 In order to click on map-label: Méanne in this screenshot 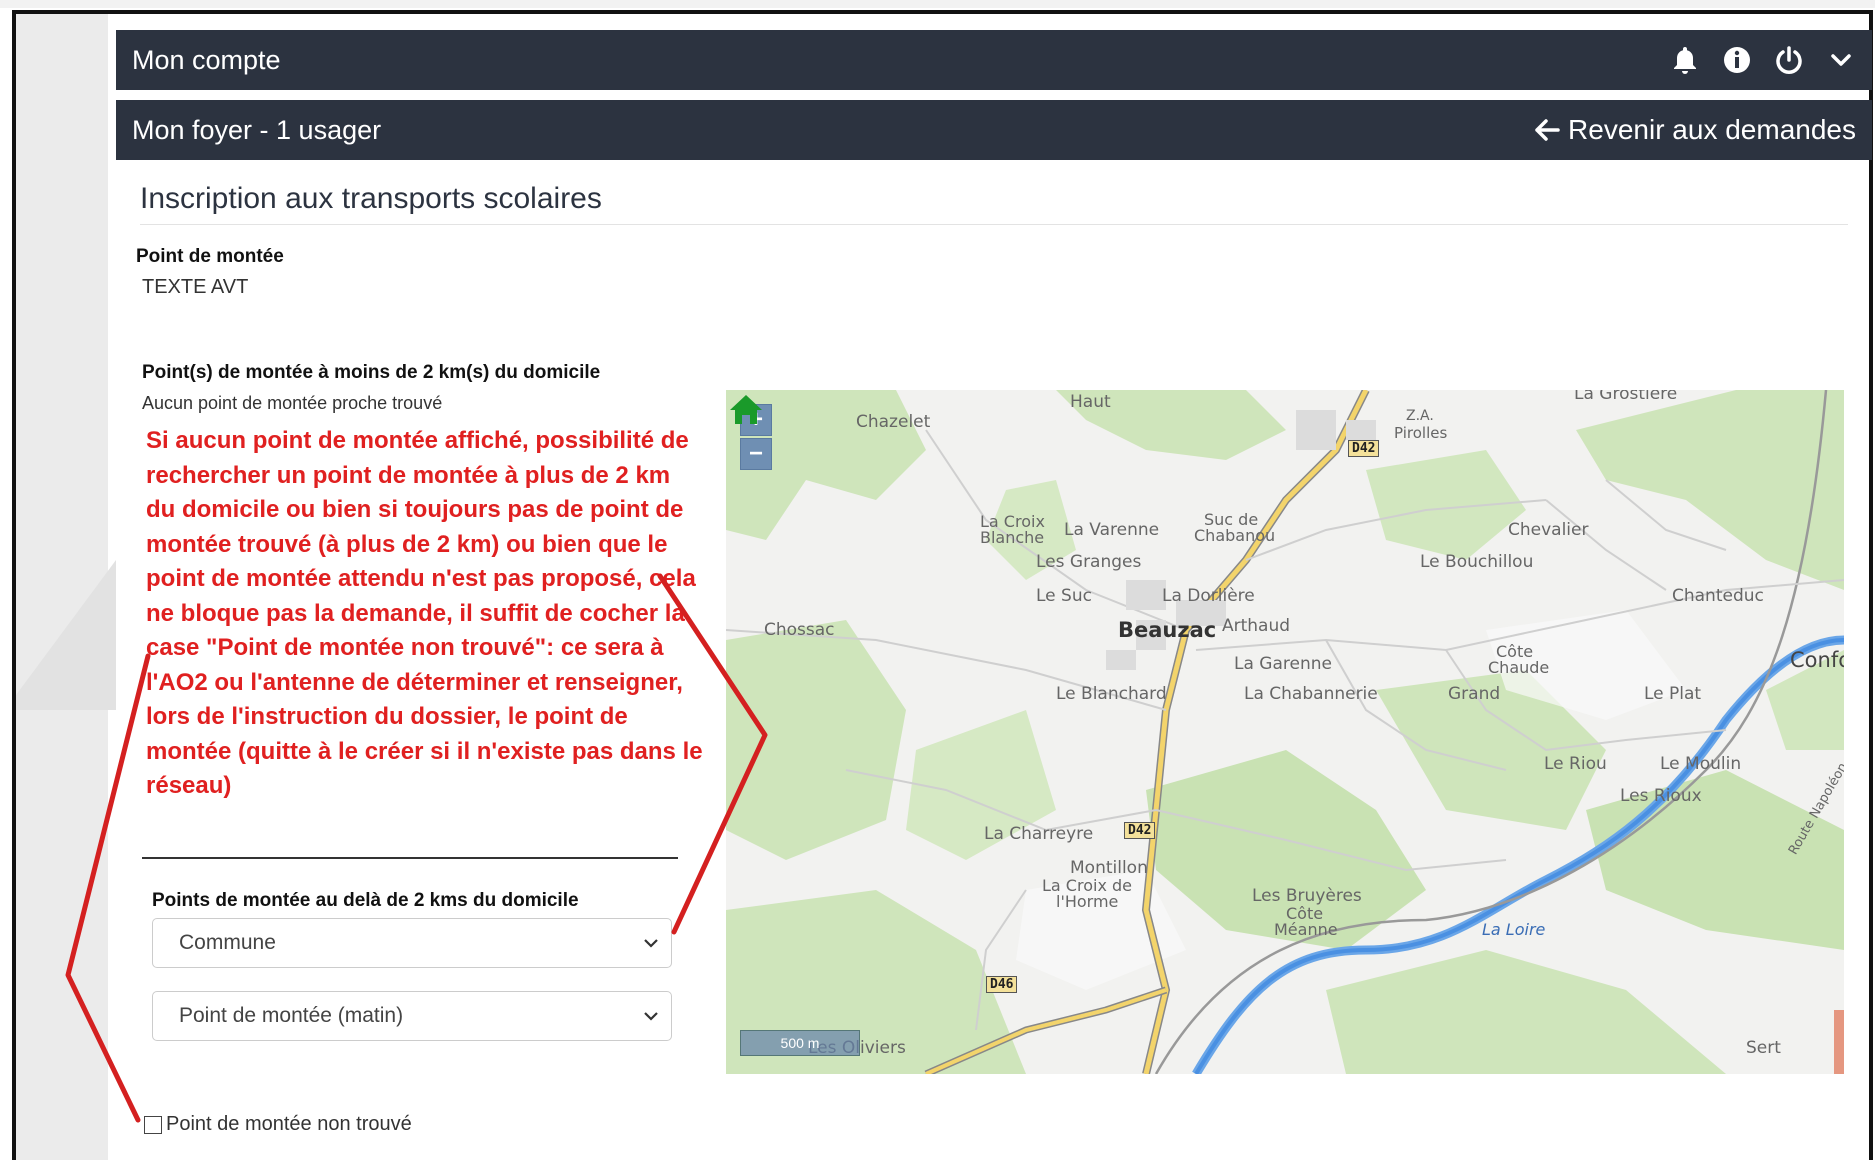, I will do `click(1306, 929)`.